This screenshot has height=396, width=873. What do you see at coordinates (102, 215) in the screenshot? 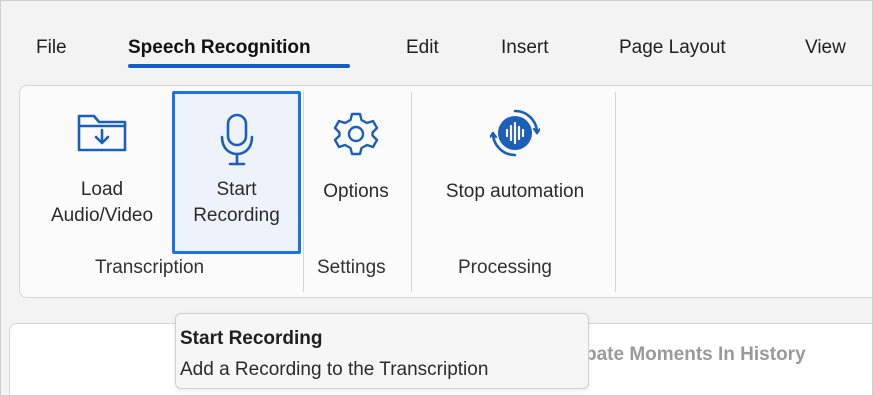
I see `load-label-line2: Audio/Video` at bounding box center [102, 215].